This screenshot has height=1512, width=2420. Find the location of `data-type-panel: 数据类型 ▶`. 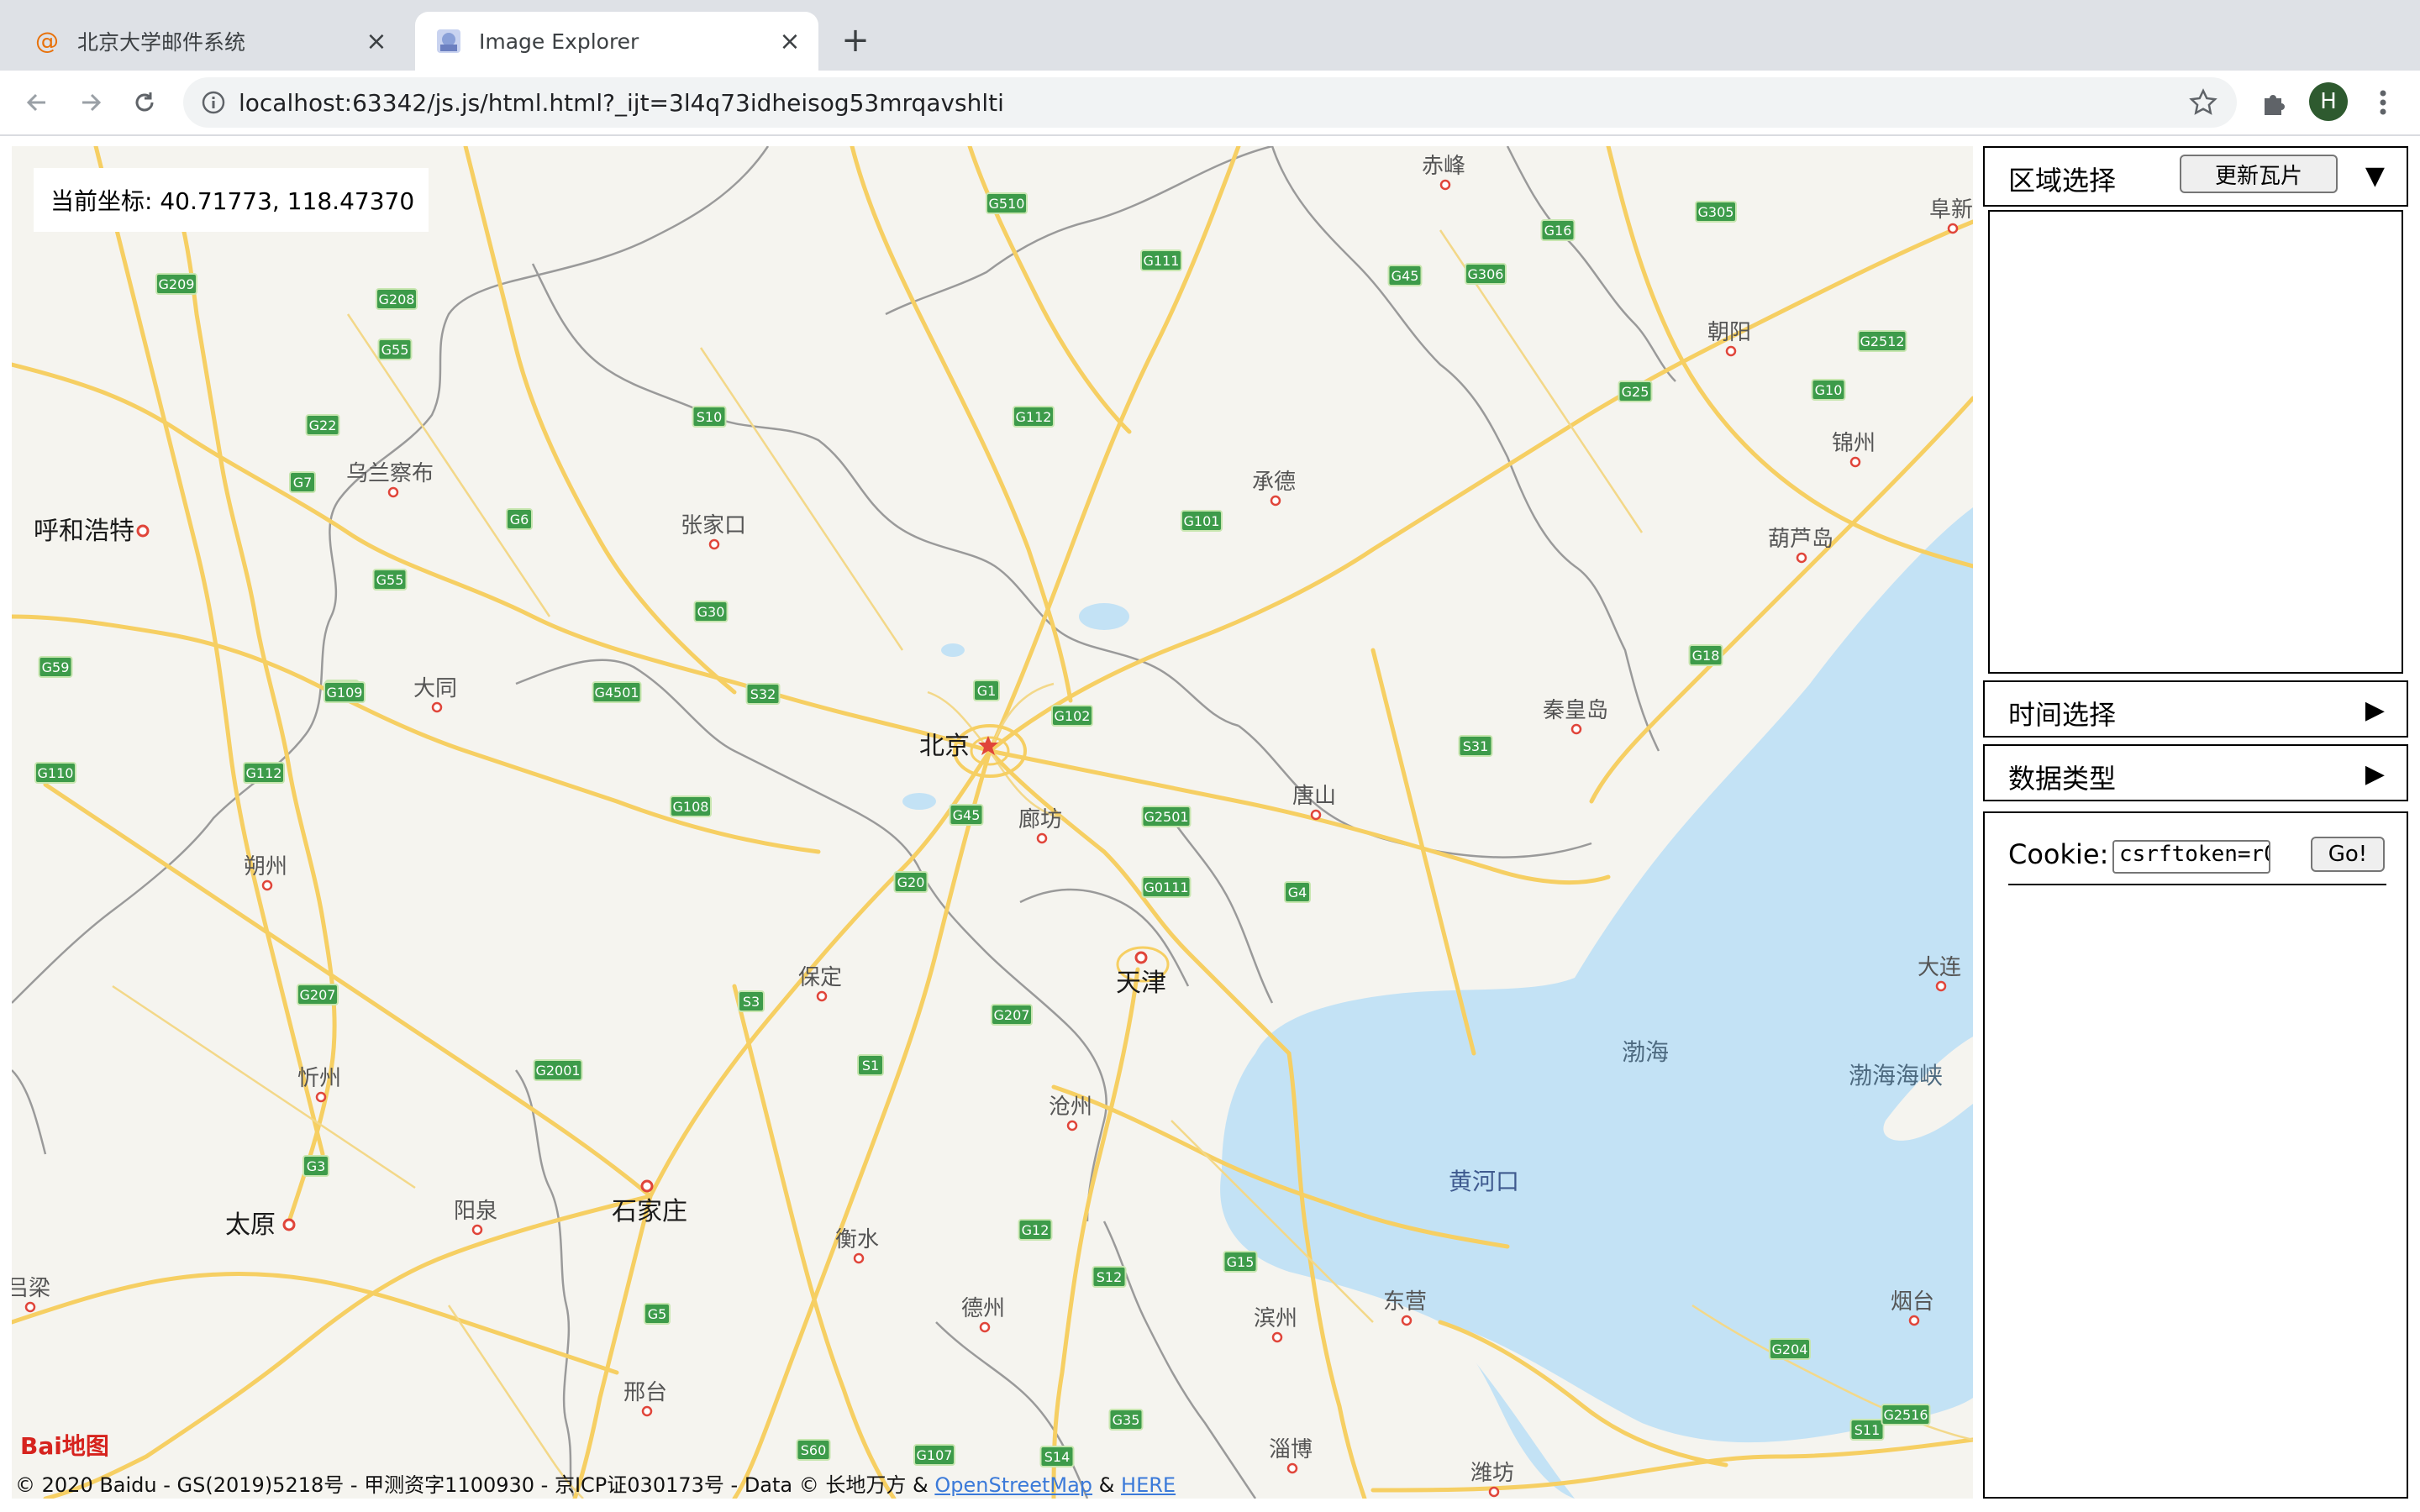

data-type-panel: 数据类型 ▶ is located at coordinates (2195, 772).